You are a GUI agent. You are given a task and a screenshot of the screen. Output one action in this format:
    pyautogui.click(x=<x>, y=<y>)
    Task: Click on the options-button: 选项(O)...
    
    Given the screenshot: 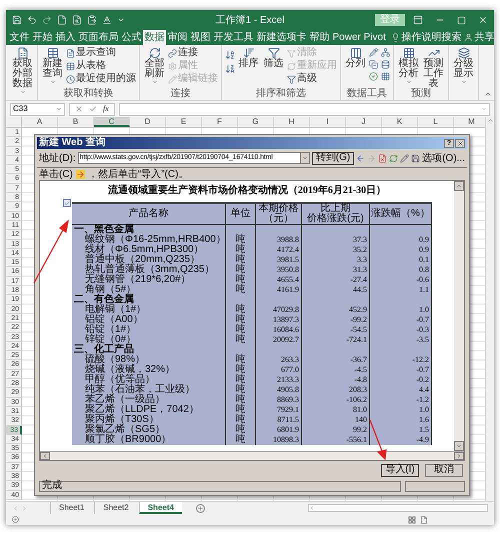 What is the action you would take?
    pyautogui.click(x=443, y=158)
    